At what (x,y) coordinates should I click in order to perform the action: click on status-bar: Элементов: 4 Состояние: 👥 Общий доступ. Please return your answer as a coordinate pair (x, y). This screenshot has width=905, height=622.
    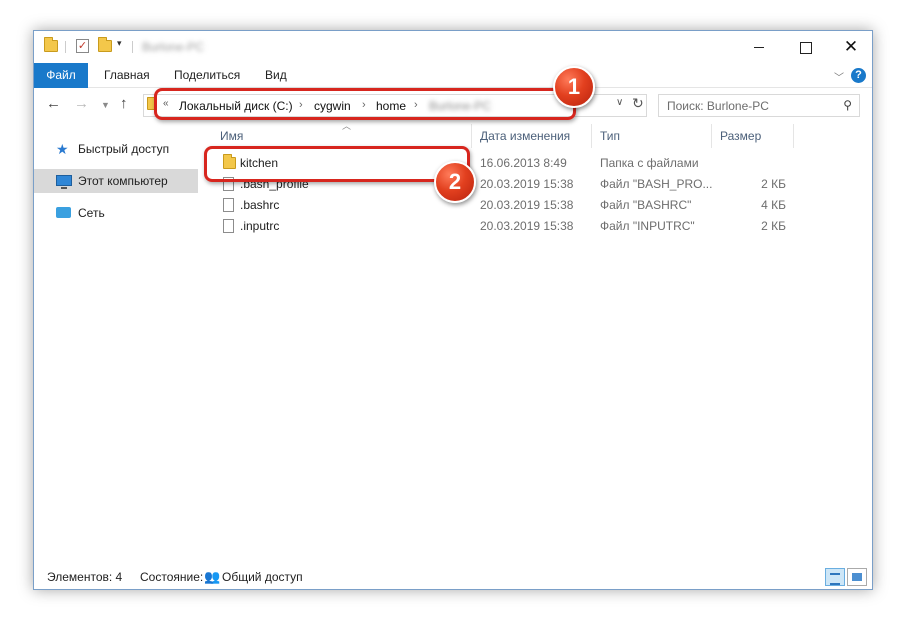
    Looking at the image, I should click on (453, 576).